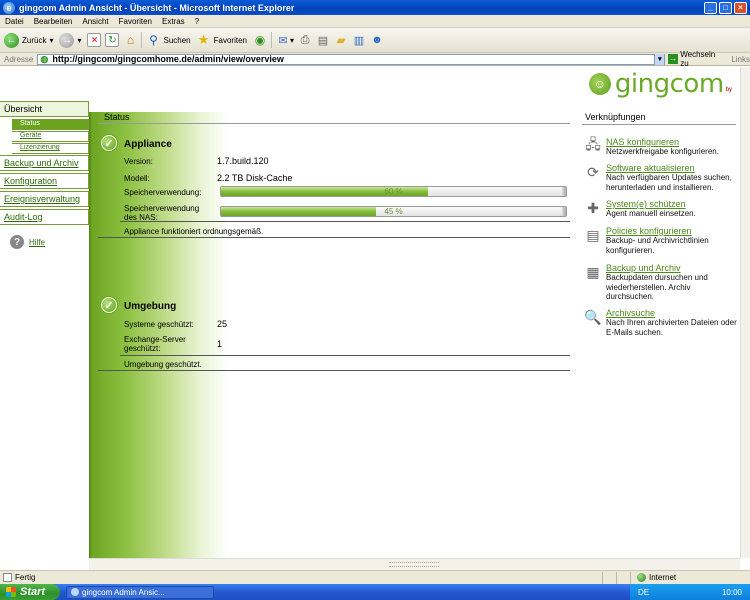 This screenshot has width=750, height=600. What do you see at coordinates (203, 39) in the screenshot?
I see `star-icon: ★` at bounding box center [203, 39].